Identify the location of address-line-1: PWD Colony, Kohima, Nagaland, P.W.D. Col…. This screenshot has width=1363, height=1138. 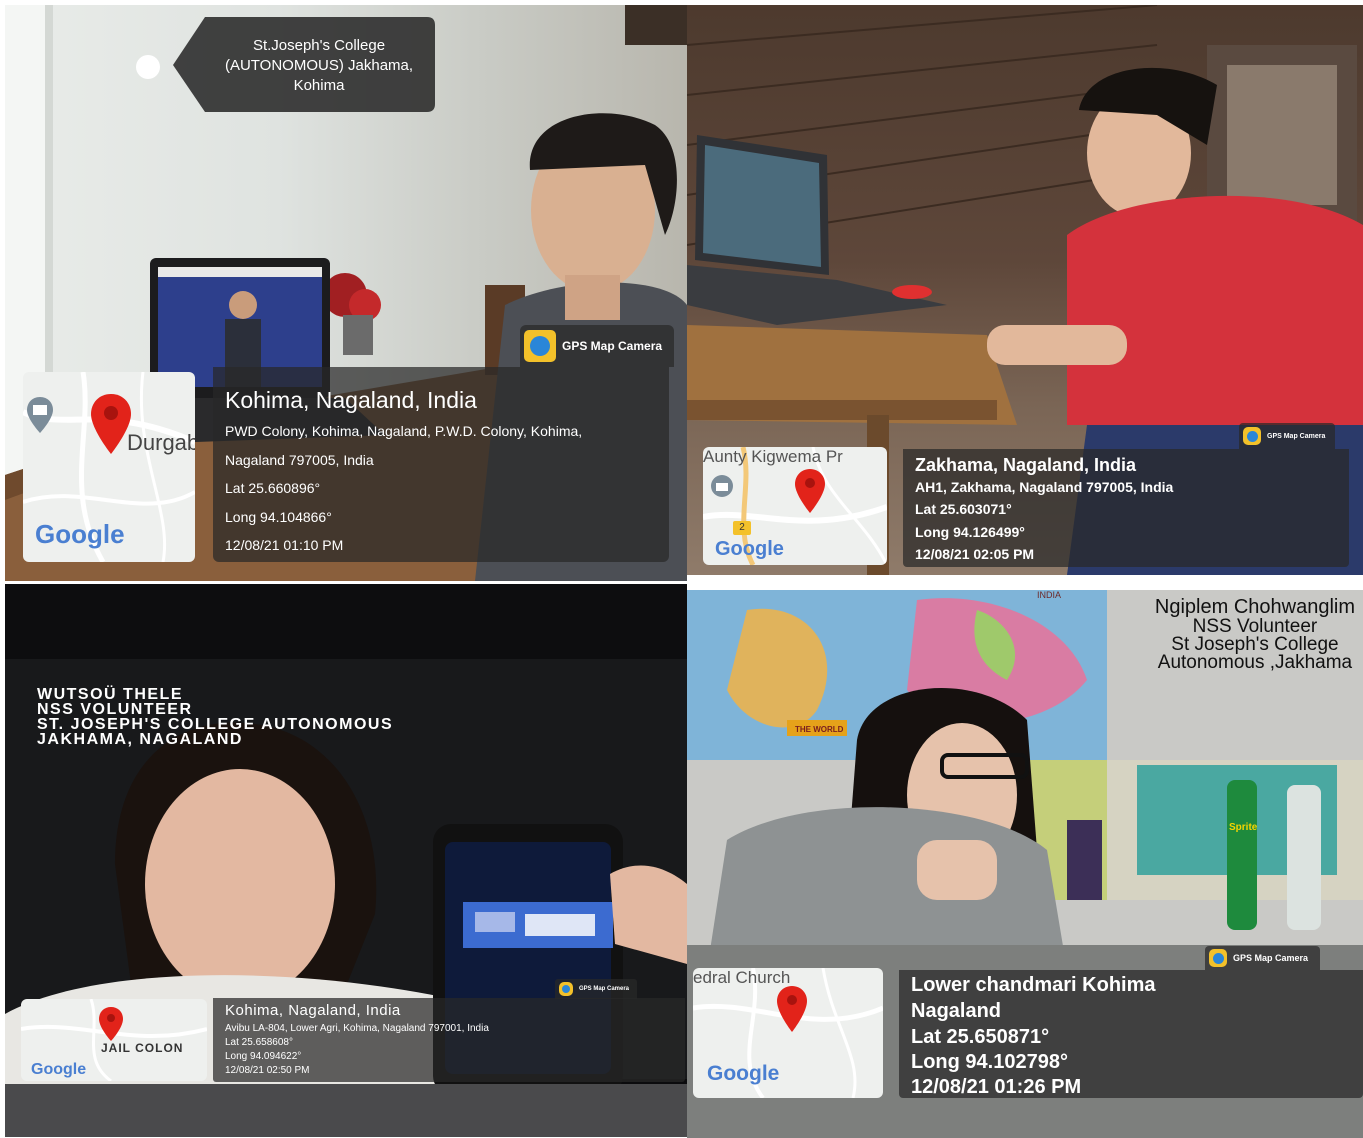
(404, 431).